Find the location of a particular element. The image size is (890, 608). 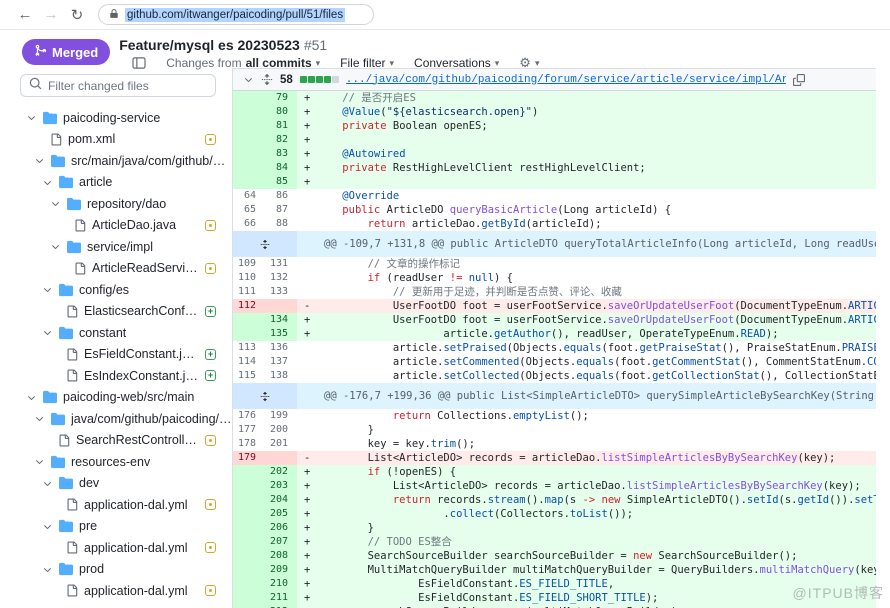

new-line-number: 86 is located at coordinates (281, 195).